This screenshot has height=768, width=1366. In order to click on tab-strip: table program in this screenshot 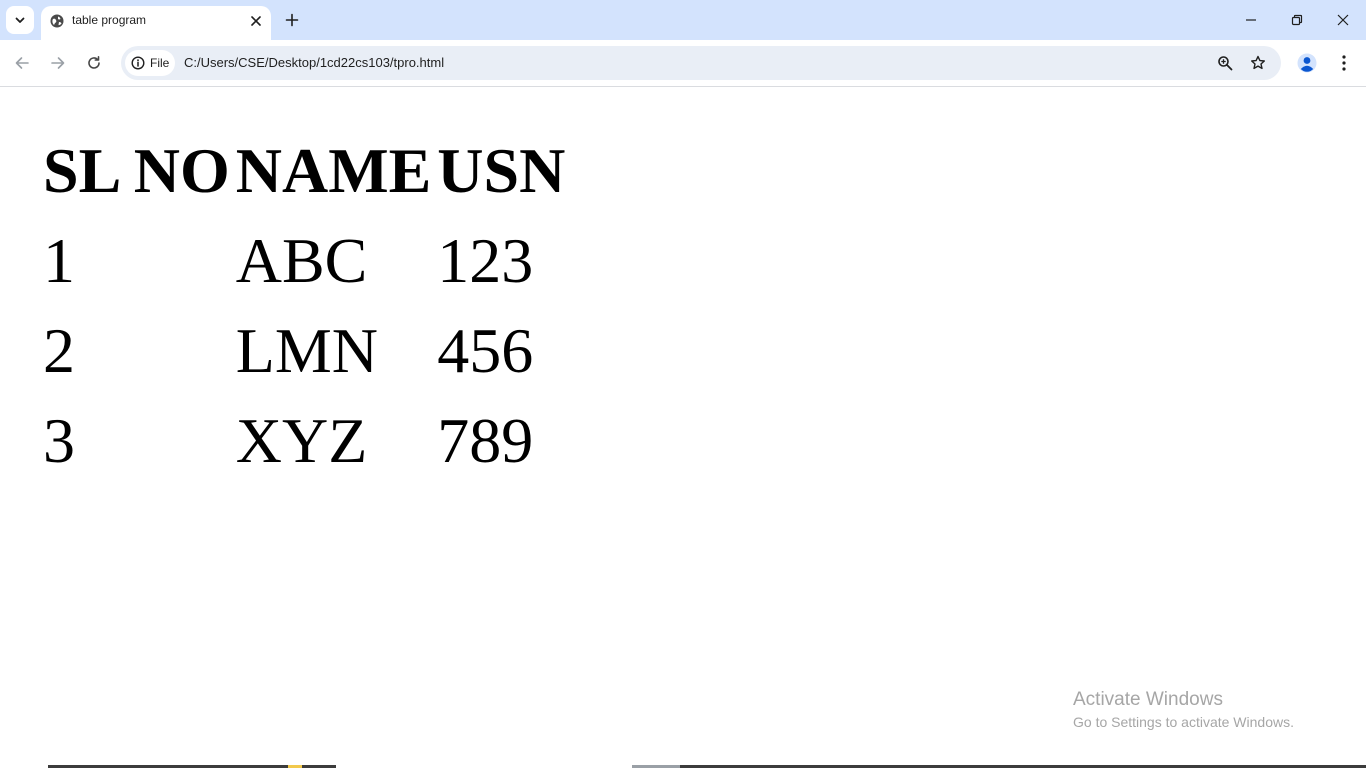, I will do `click(683, 20)`.